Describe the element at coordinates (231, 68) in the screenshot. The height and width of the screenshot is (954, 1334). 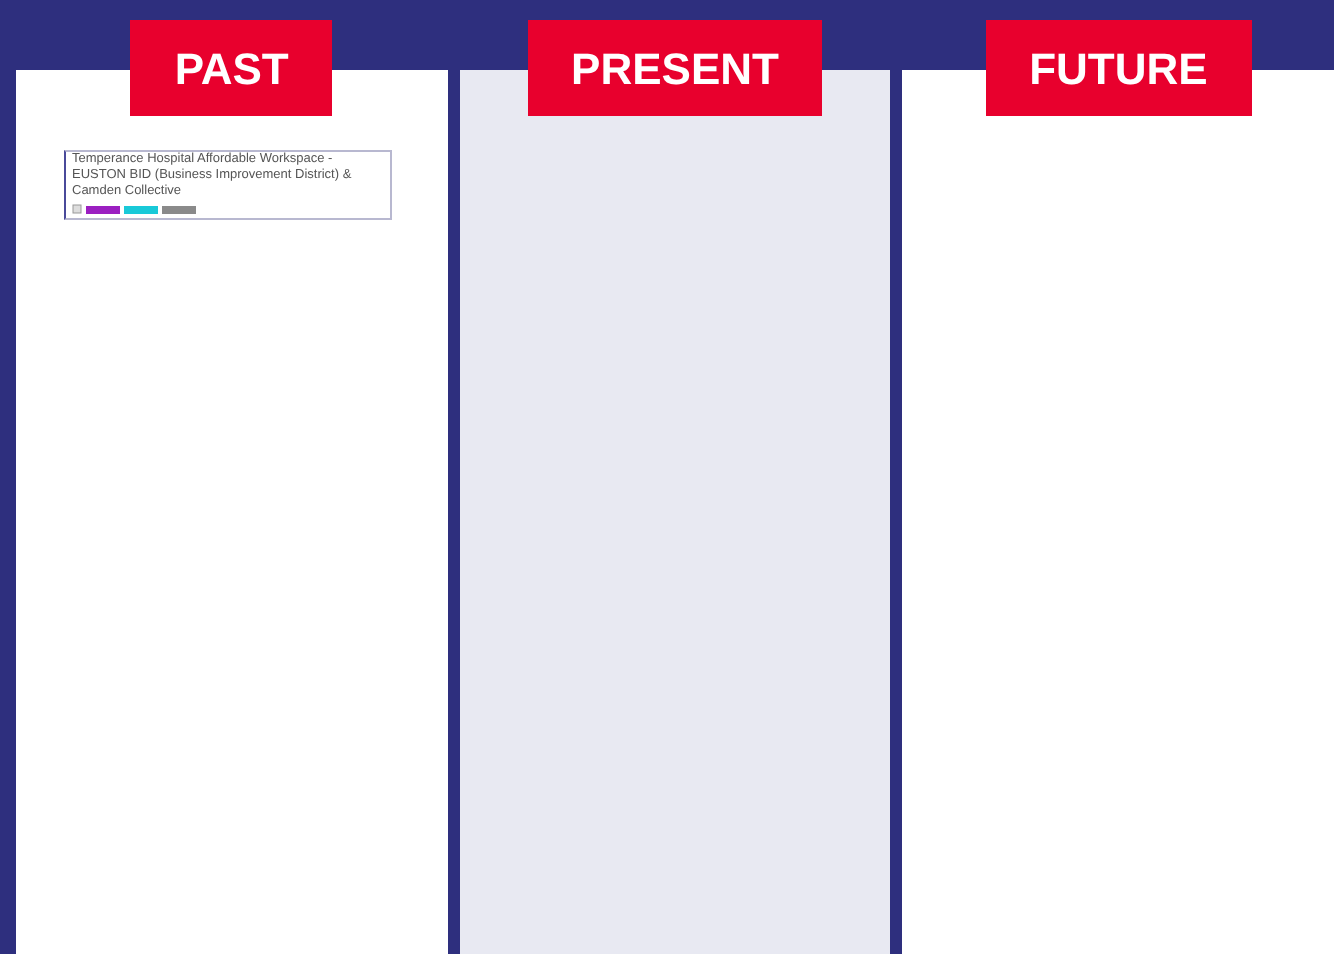
I see `column-title: PAST` at that location.